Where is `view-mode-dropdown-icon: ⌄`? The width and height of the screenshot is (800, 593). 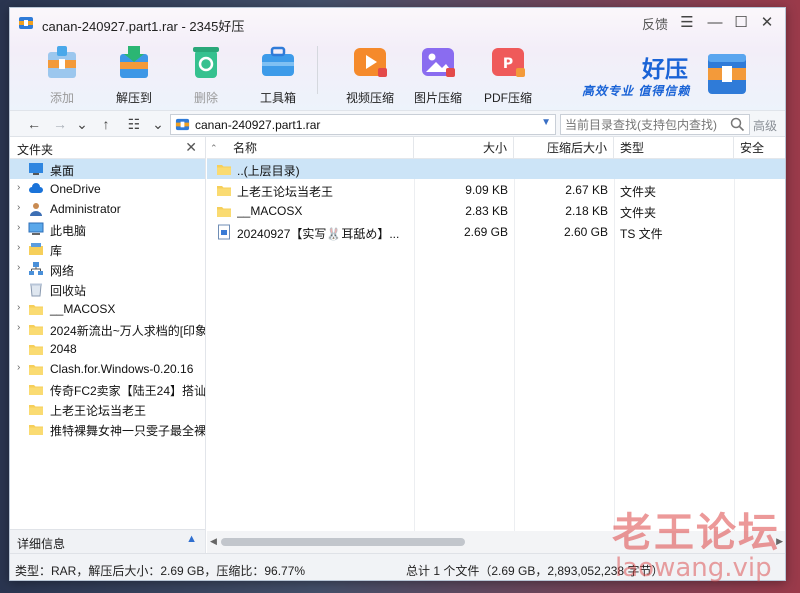
view-mode-dropdown-icon: ⌄ is located at coordinates (158, 124).